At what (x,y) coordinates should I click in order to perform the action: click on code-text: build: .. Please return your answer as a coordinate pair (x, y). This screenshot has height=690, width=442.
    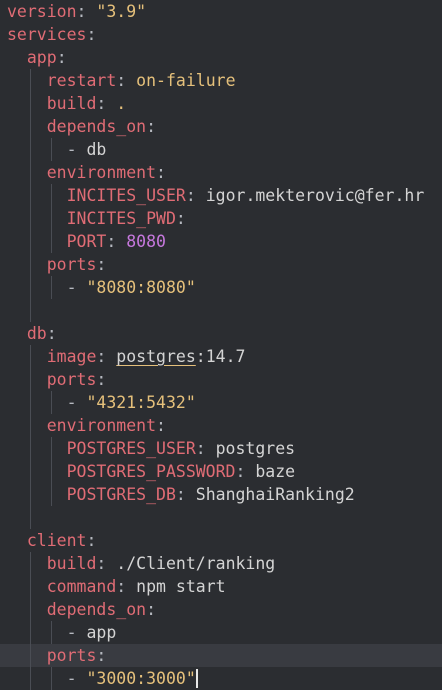
    Looking at the image, I should click on (66, 103).